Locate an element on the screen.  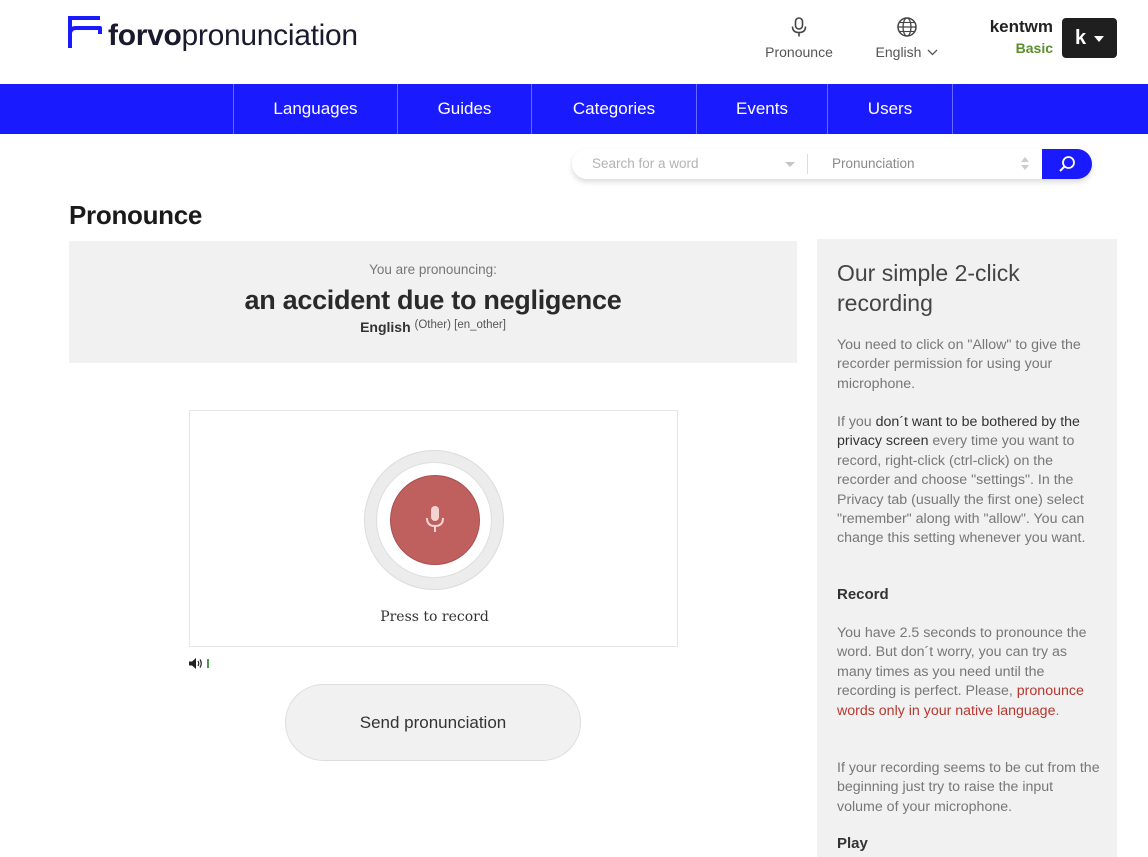
recorder-panel: Press to record is located at coordinates (433, 528).